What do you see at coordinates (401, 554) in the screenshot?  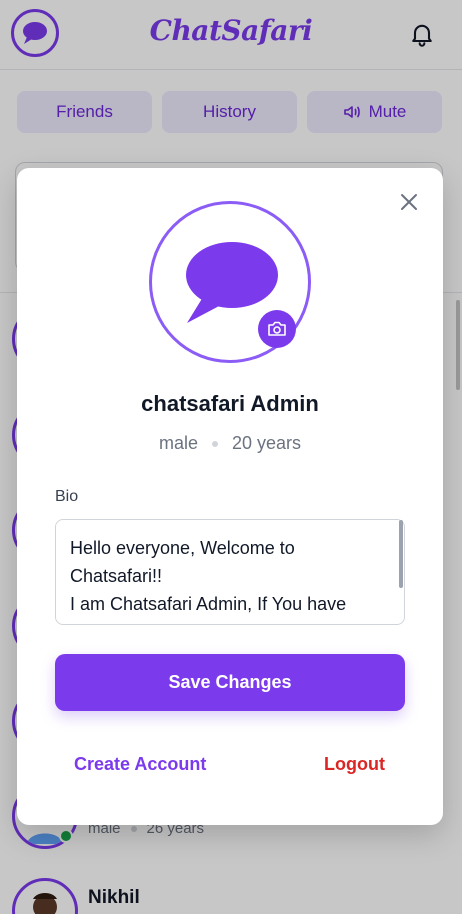 I see `bio-scrollbar` at bounding box center [401, 554].